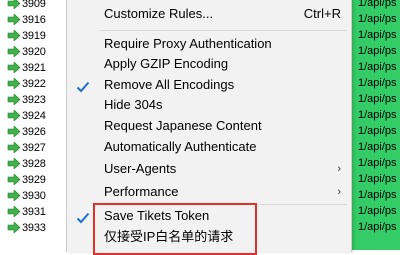 The height and width of the screenshot is (255, 400). I want to click on session-row: 3923, so click(30, 99).